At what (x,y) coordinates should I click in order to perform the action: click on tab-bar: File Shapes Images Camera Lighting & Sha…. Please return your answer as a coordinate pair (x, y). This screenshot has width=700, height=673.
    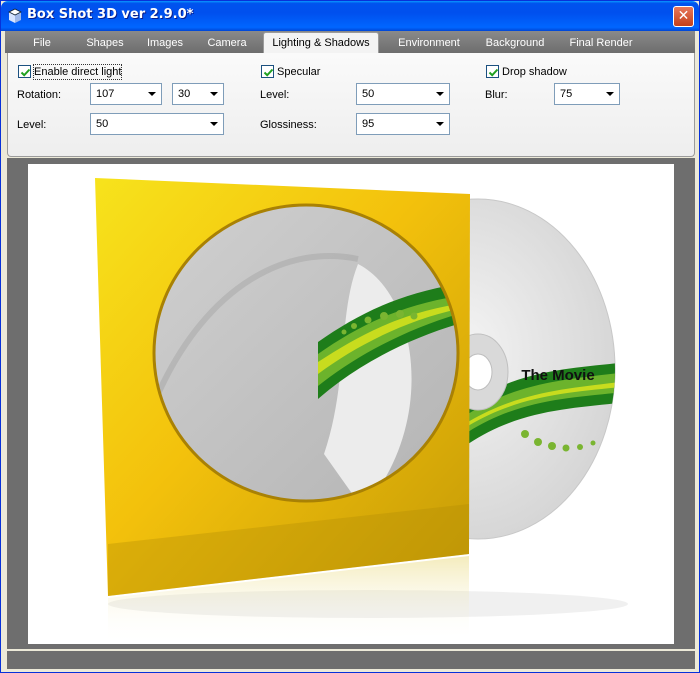
    Looking at the image, I should click on (350, 42).